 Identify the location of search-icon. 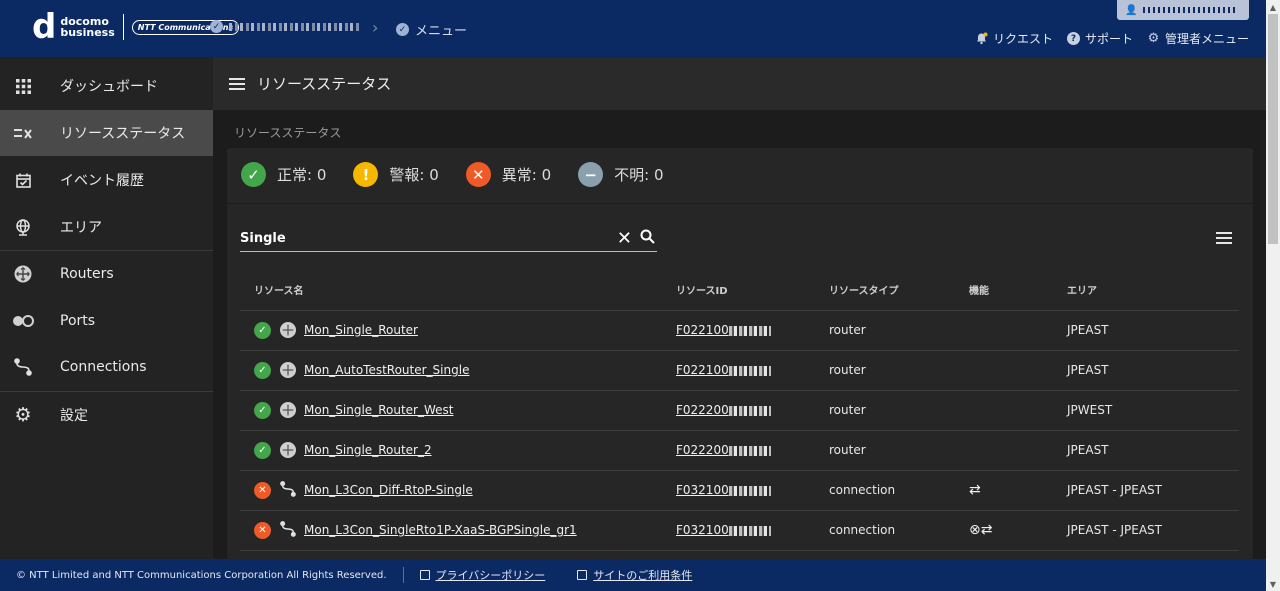
(647, 238).